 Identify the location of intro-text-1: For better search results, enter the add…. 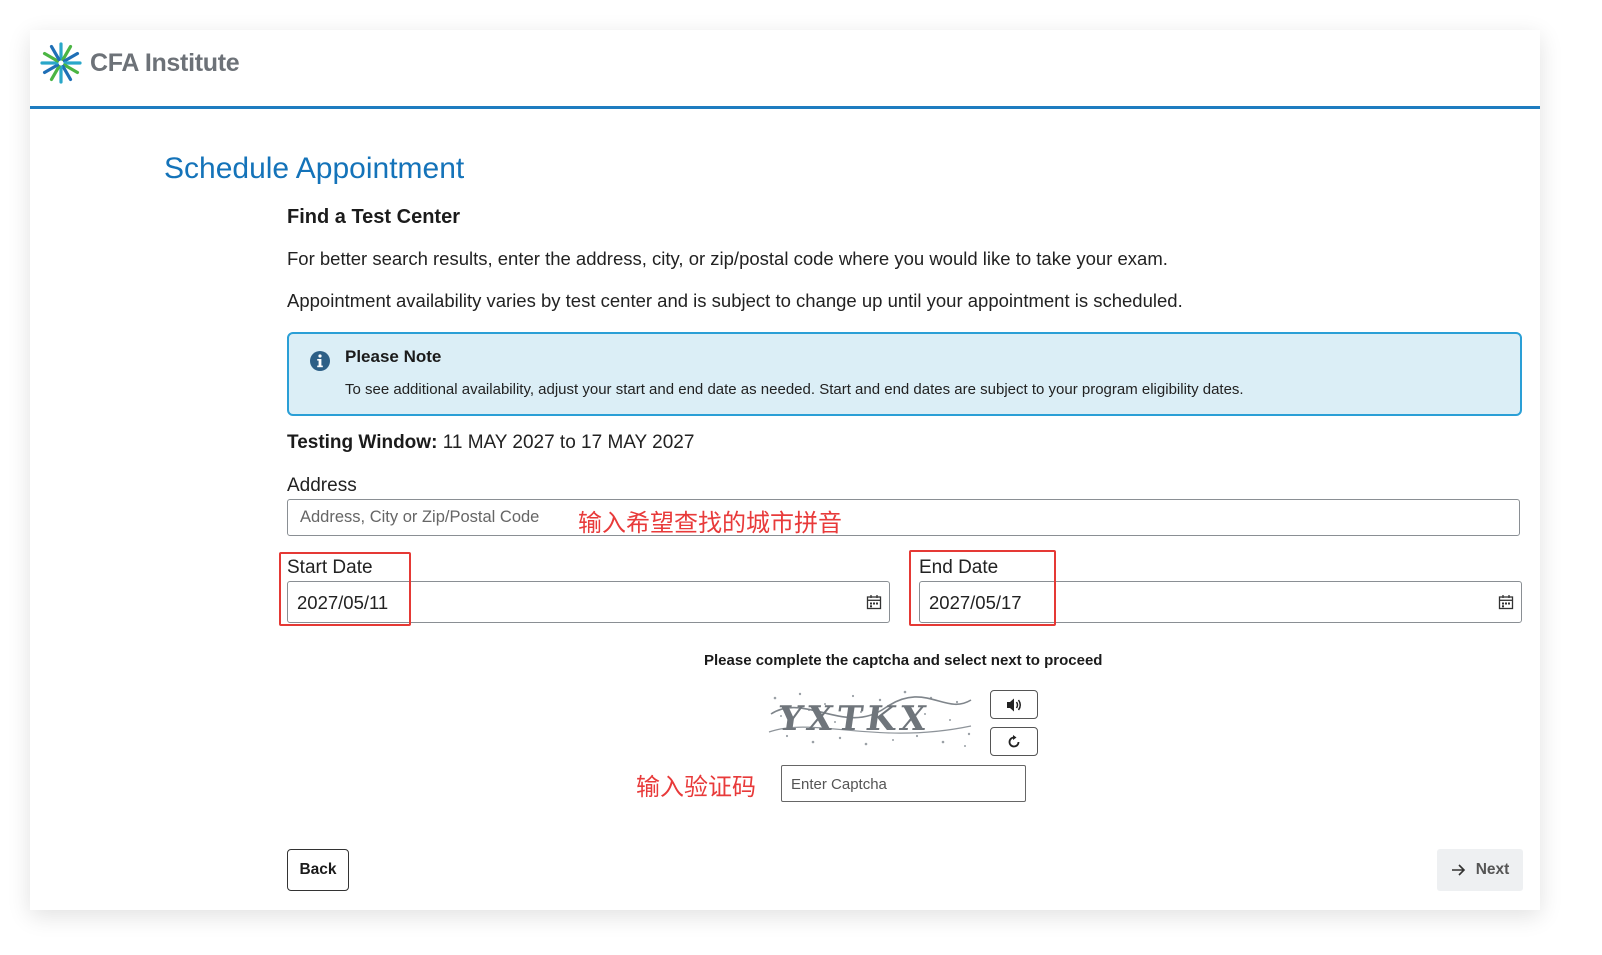
(727, 258).